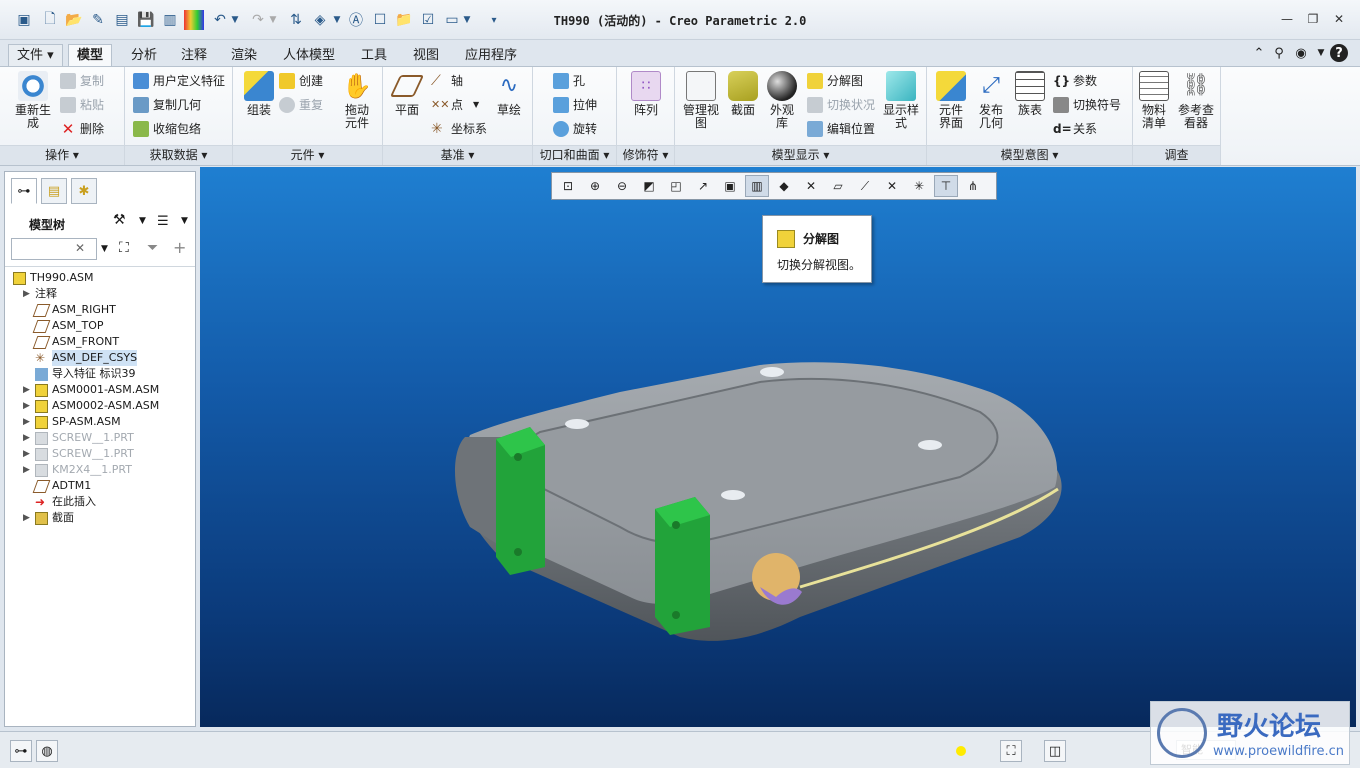  I want to click on tree-item: ASM_TOP, so click(63, 326).